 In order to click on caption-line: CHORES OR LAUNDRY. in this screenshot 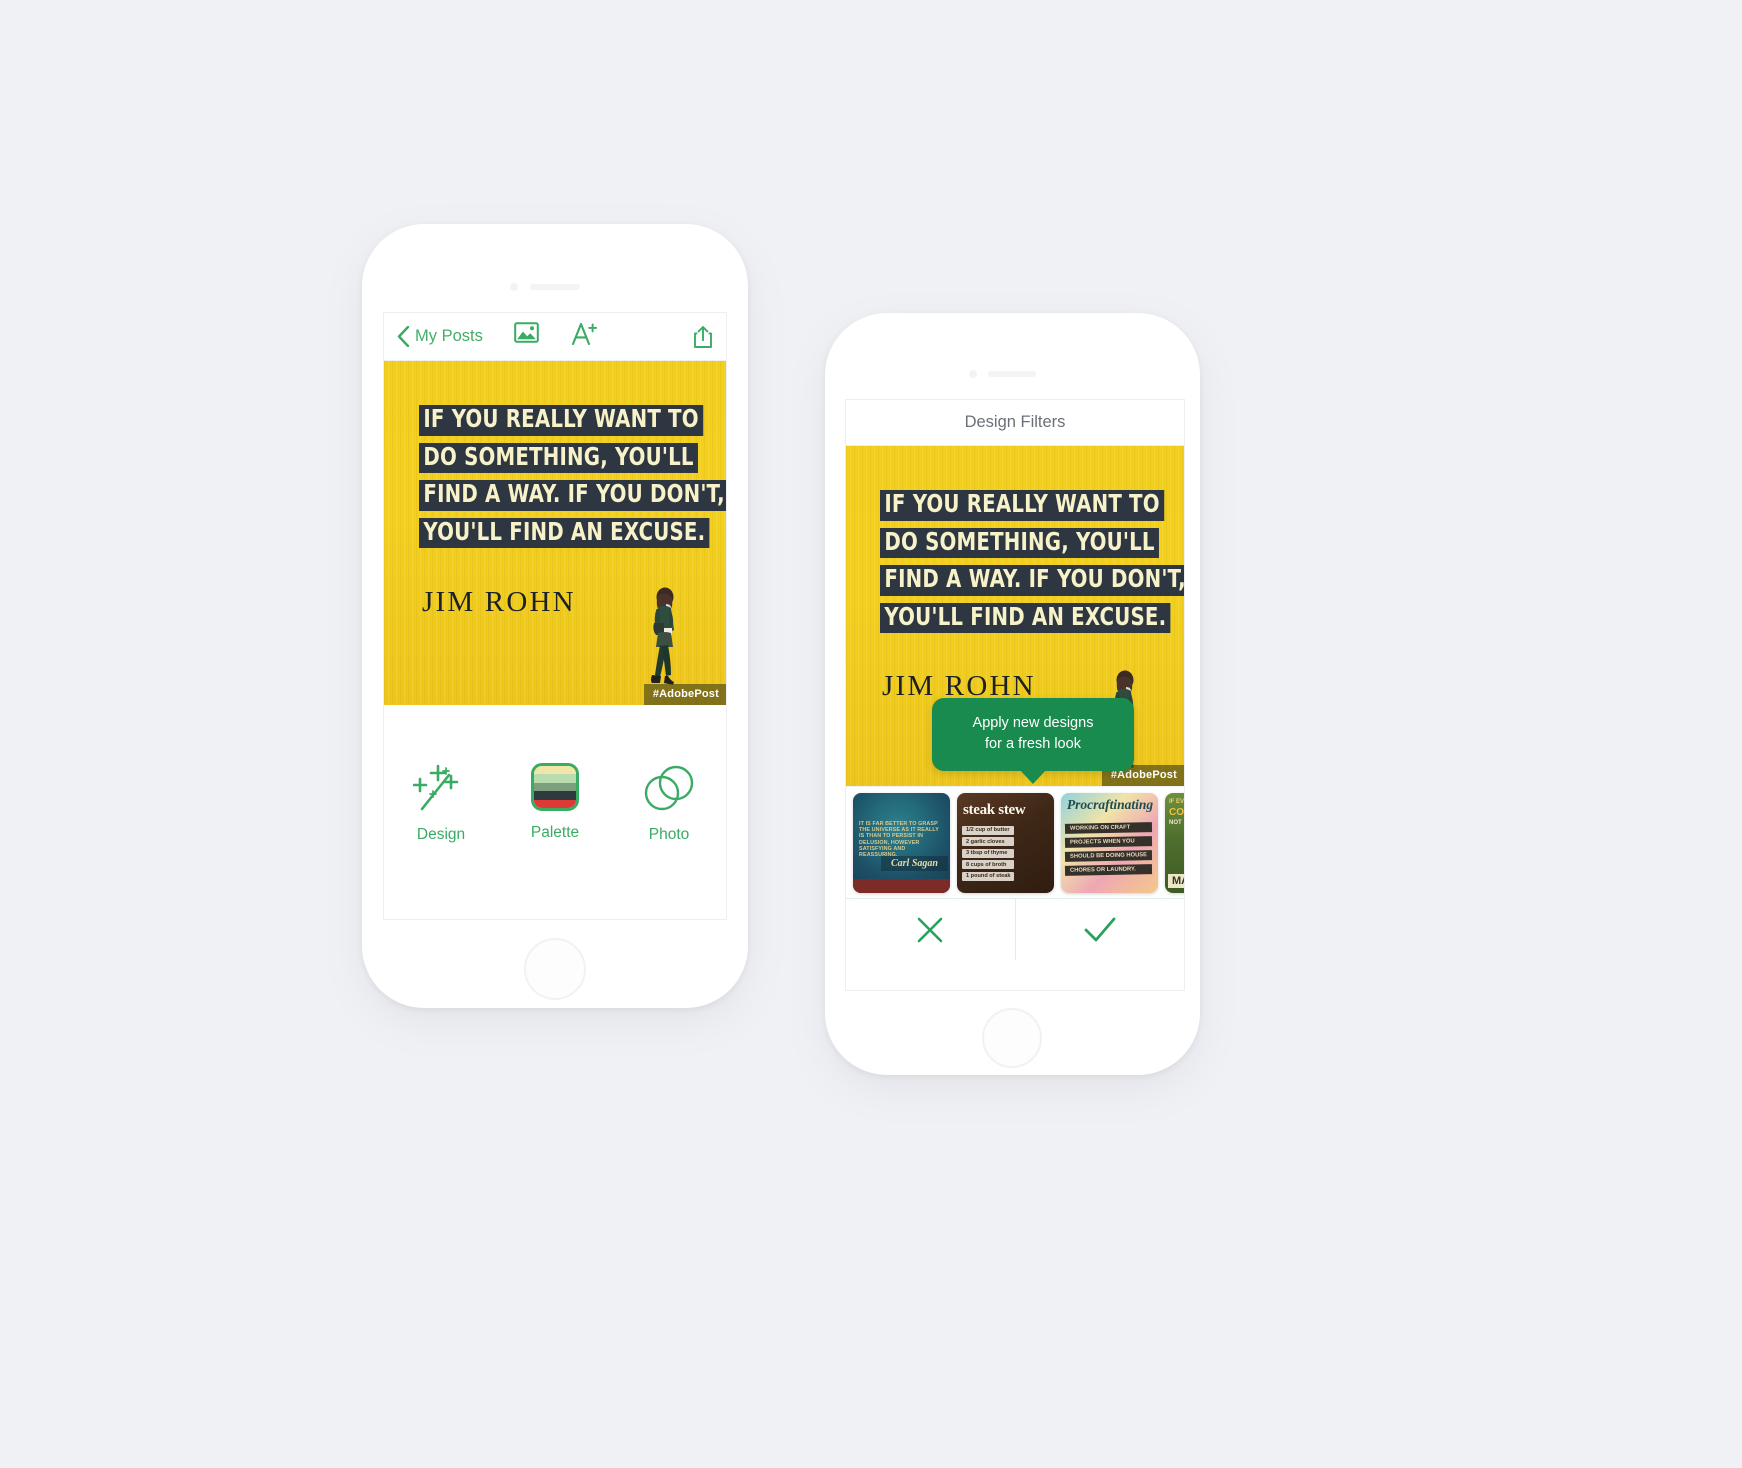, I will do `click(1108, 869)`.